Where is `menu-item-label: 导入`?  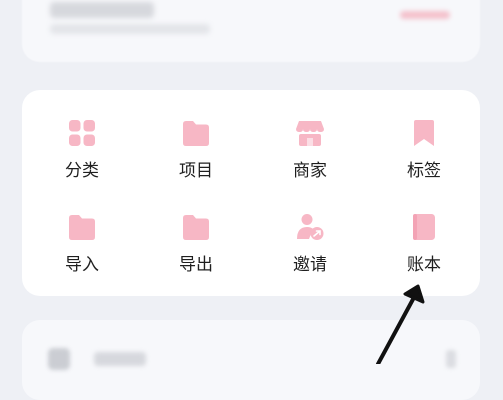 menu-item-label: 导入 is located at coordinates (82, 265).